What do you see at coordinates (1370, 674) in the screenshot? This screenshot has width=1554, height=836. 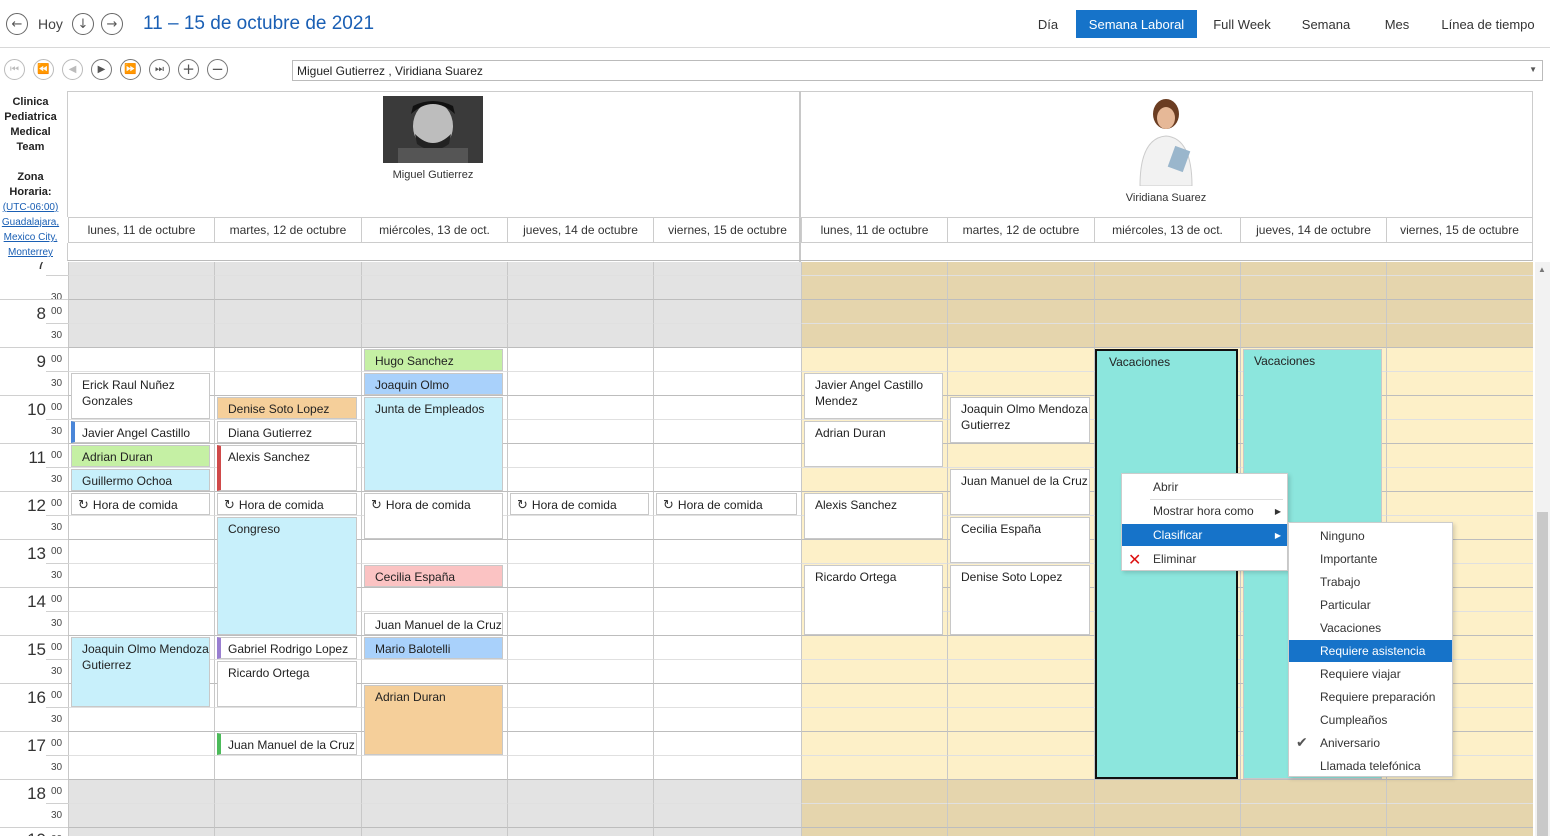 I see `submenu-item: Requiere viajar` at bounding box center [1370, 674].